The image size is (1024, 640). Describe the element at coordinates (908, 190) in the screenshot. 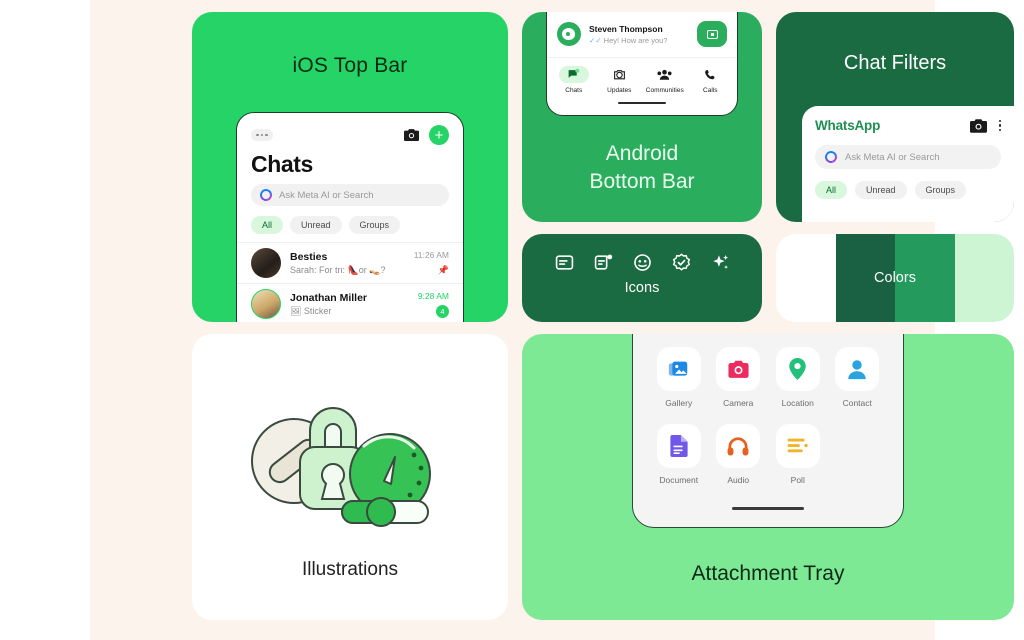

I see `chat-filter-pills: All Unread Groups` at that location.